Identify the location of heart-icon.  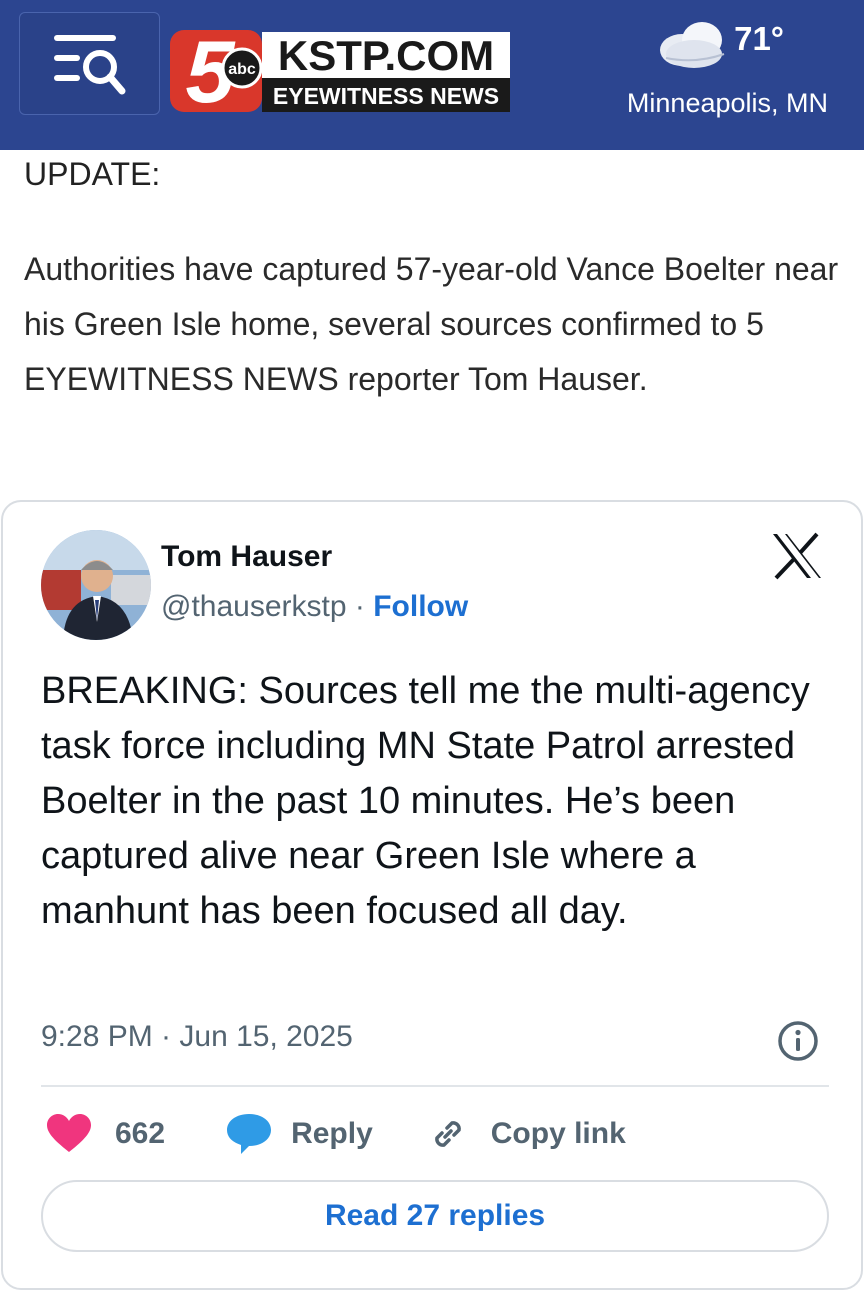
(69, 1133).